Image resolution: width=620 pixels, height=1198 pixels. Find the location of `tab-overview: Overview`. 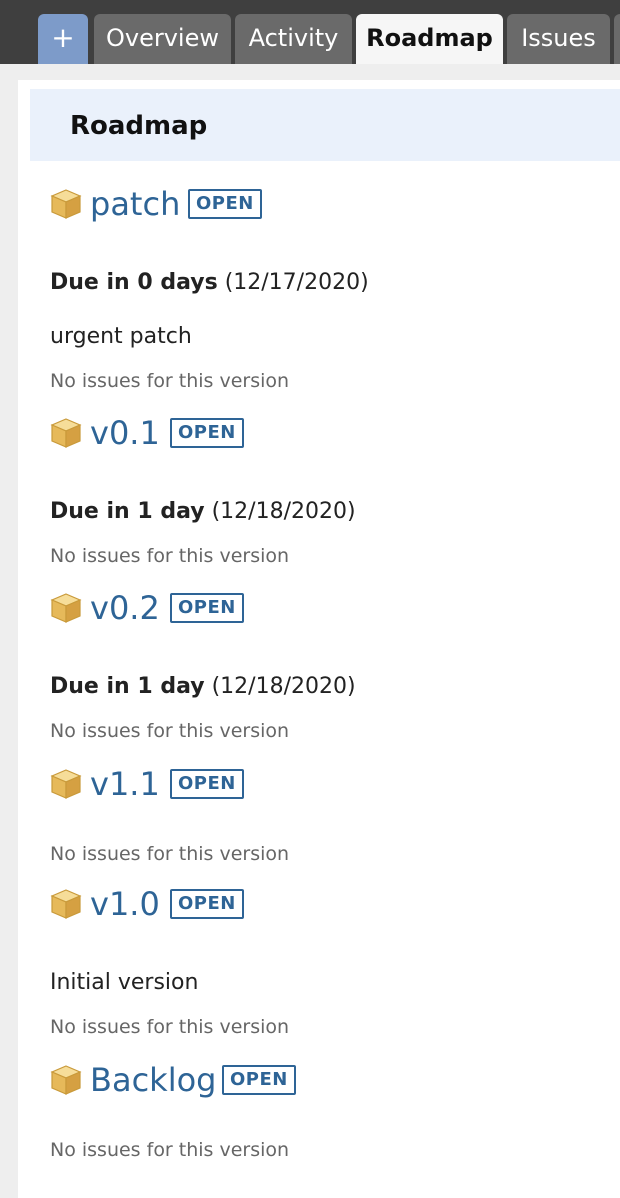

tab-overview: Overview is located at coordinates (162, 39).